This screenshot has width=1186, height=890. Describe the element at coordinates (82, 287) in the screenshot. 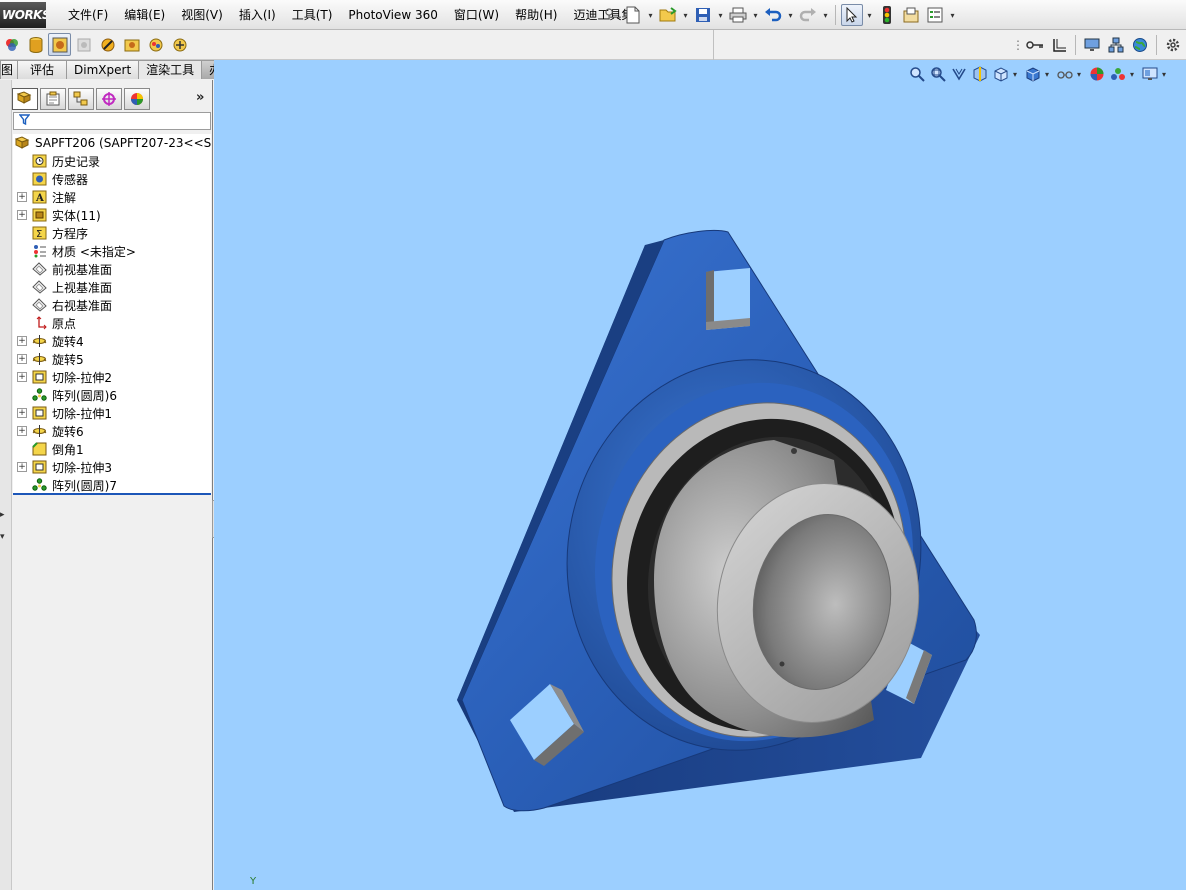

I see `tree-item-label: 上视基准面` at that location.